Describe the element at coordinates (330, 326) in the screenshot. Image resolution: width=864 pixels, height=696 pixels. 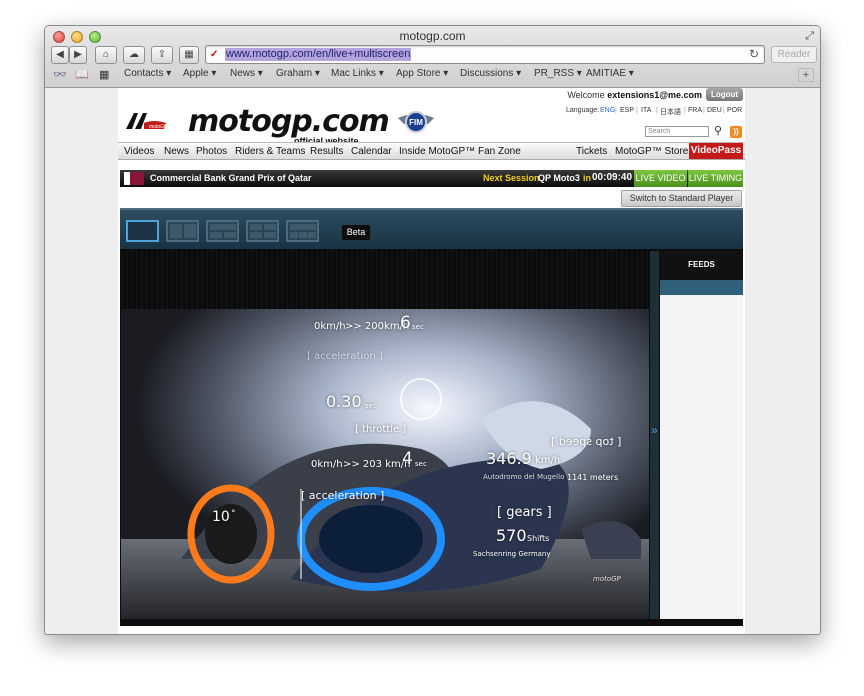
I see `overlay-speed-top-from: 0km/h` at that location.